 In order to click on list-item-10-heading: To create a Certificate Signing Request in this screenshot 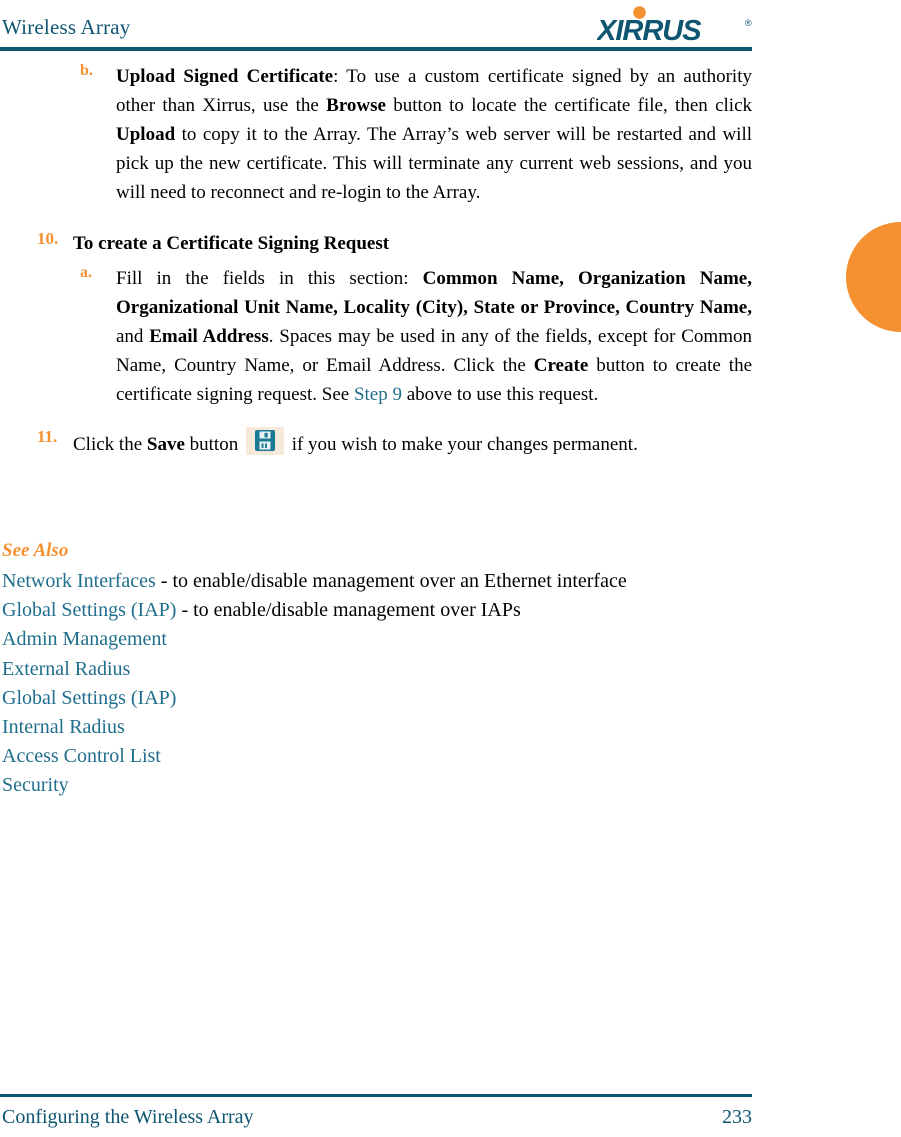, I will do `click(231, 243)`.